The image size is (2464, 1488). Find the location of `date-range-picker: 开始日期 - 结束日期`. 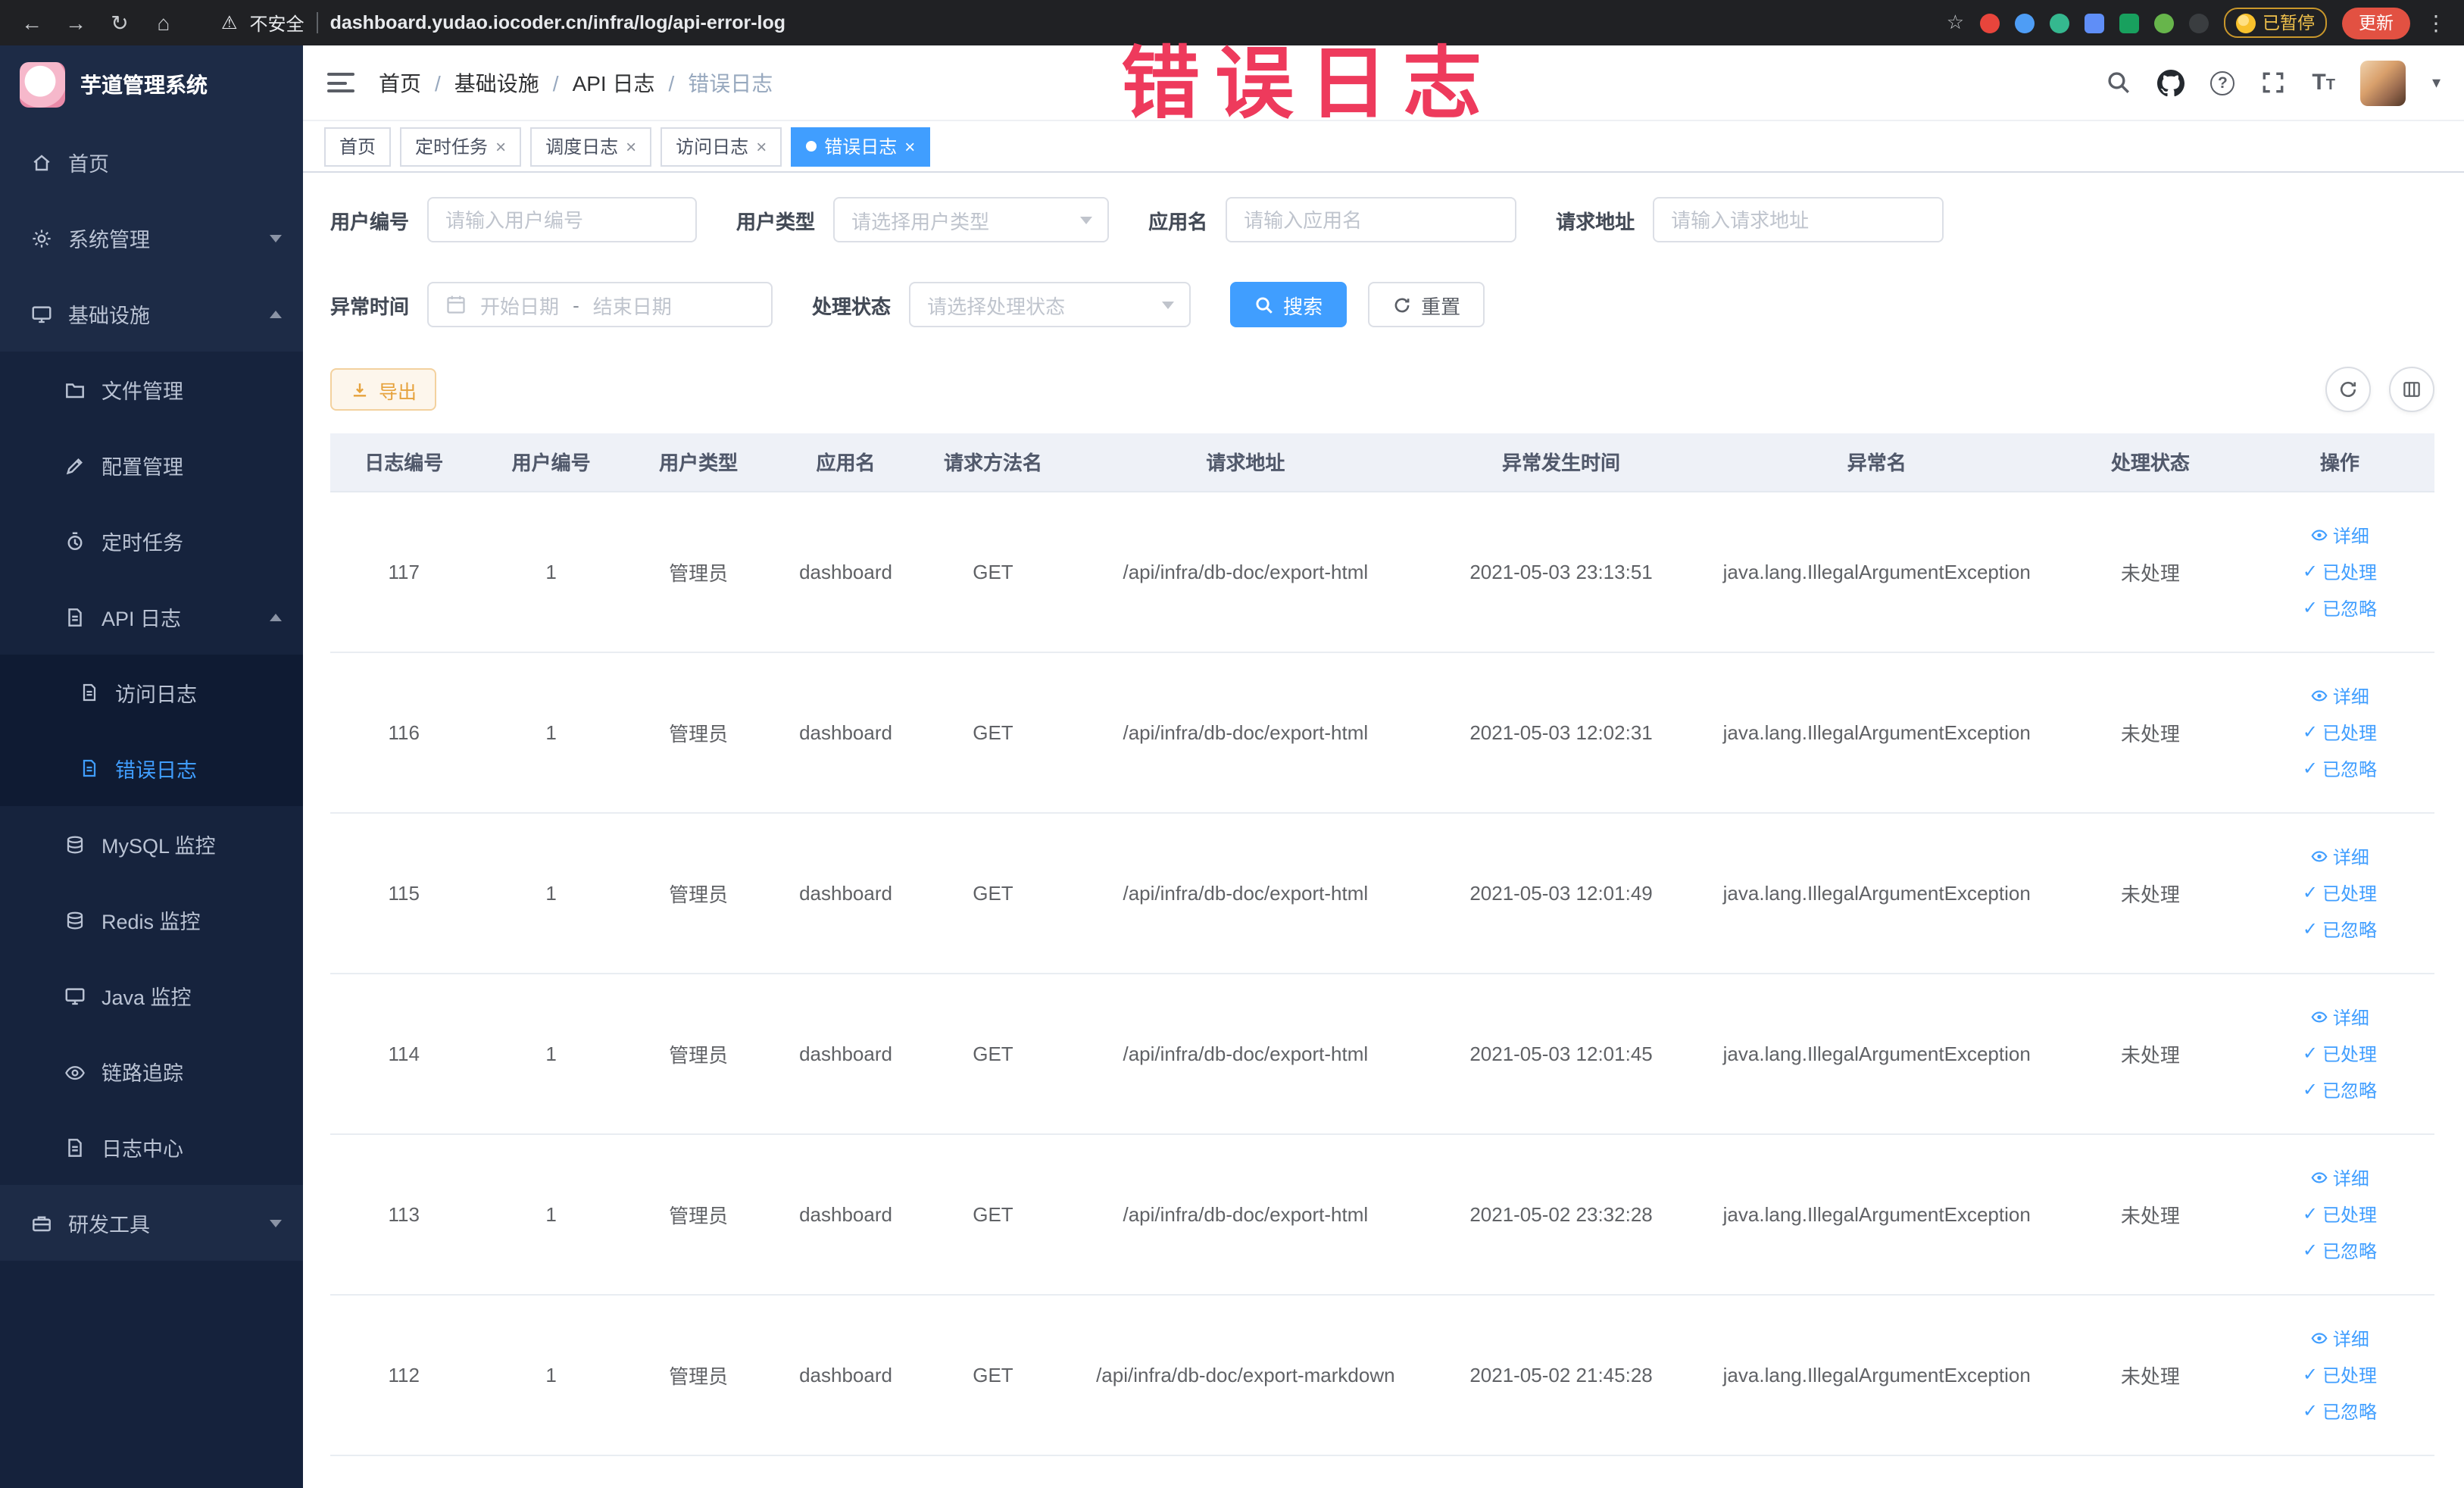

date-range-picker: 开始日期 - 结束日期 is located at coordinates (600, 304).